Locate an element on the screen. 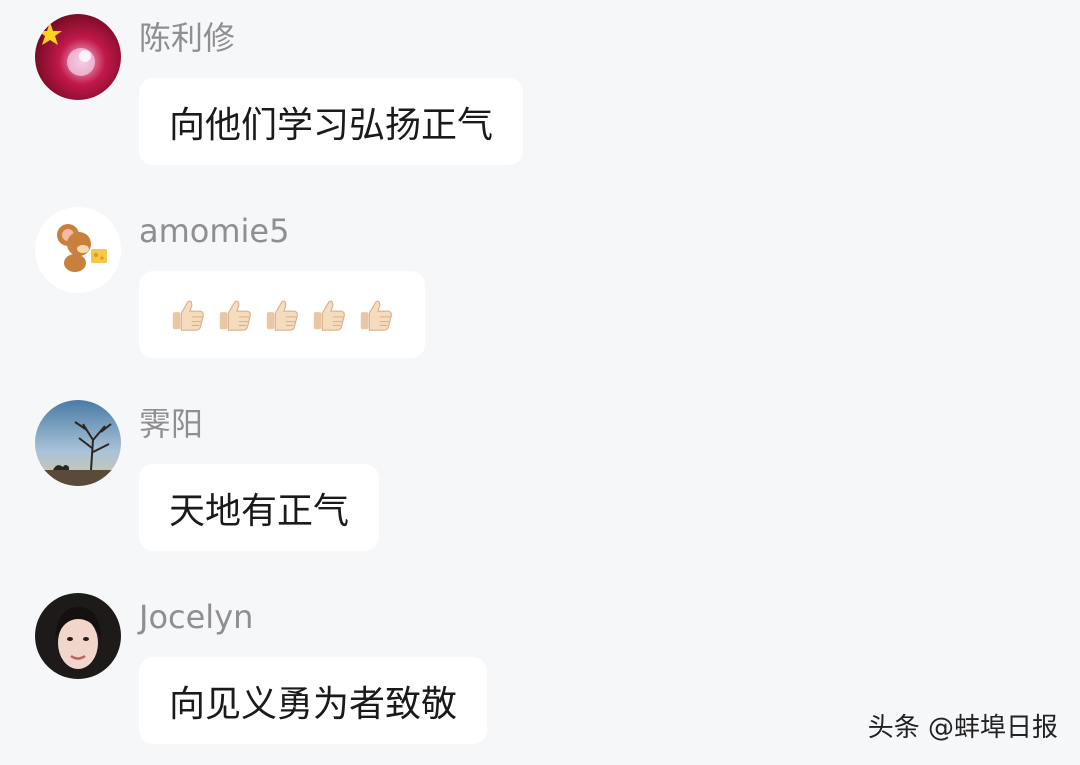 The width and height of the screenshot is (1080, 765). comment-bubble is located at coordinates (282, 314).